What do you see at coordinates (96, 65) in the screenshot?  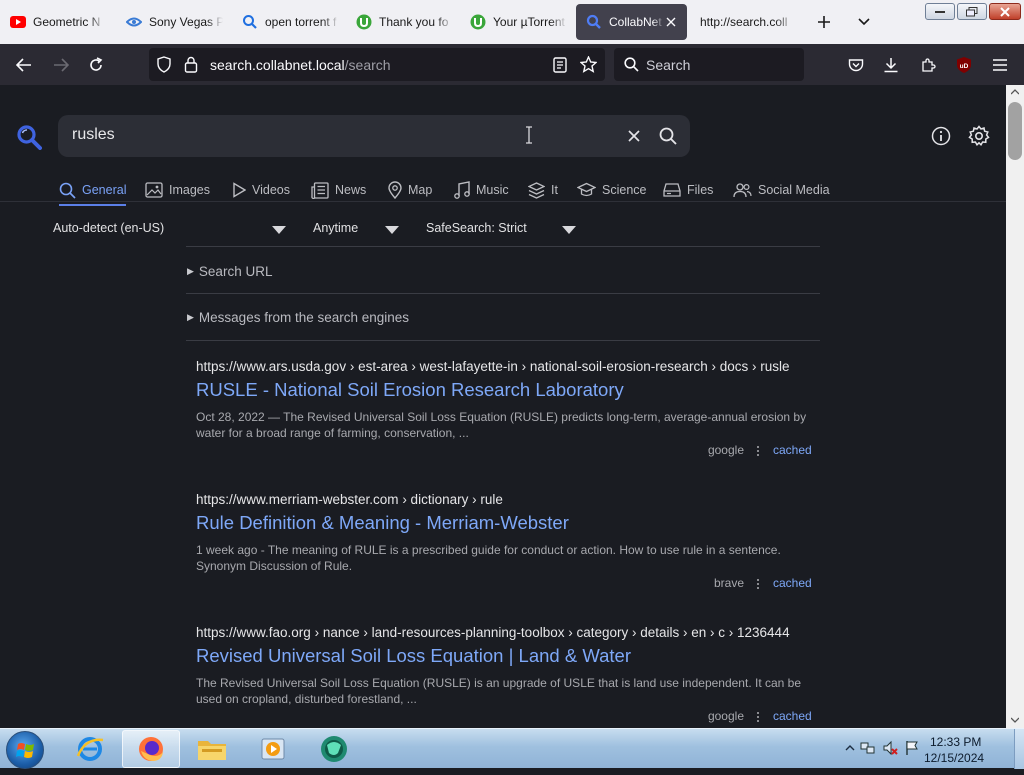 I see `reload-button` at bounding box center [96, 65].